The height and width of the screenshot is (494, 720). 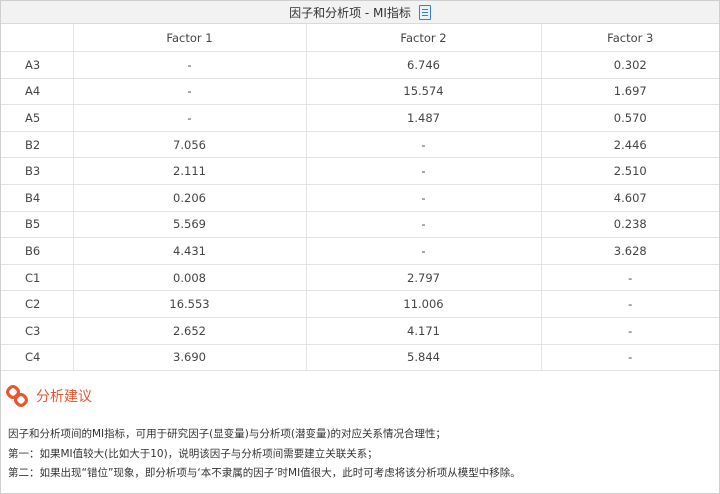 What do you see at coordinates (190, 278) in the screenshot?
I see `mi-cell: 0.008` at bounding box center [190, 278].